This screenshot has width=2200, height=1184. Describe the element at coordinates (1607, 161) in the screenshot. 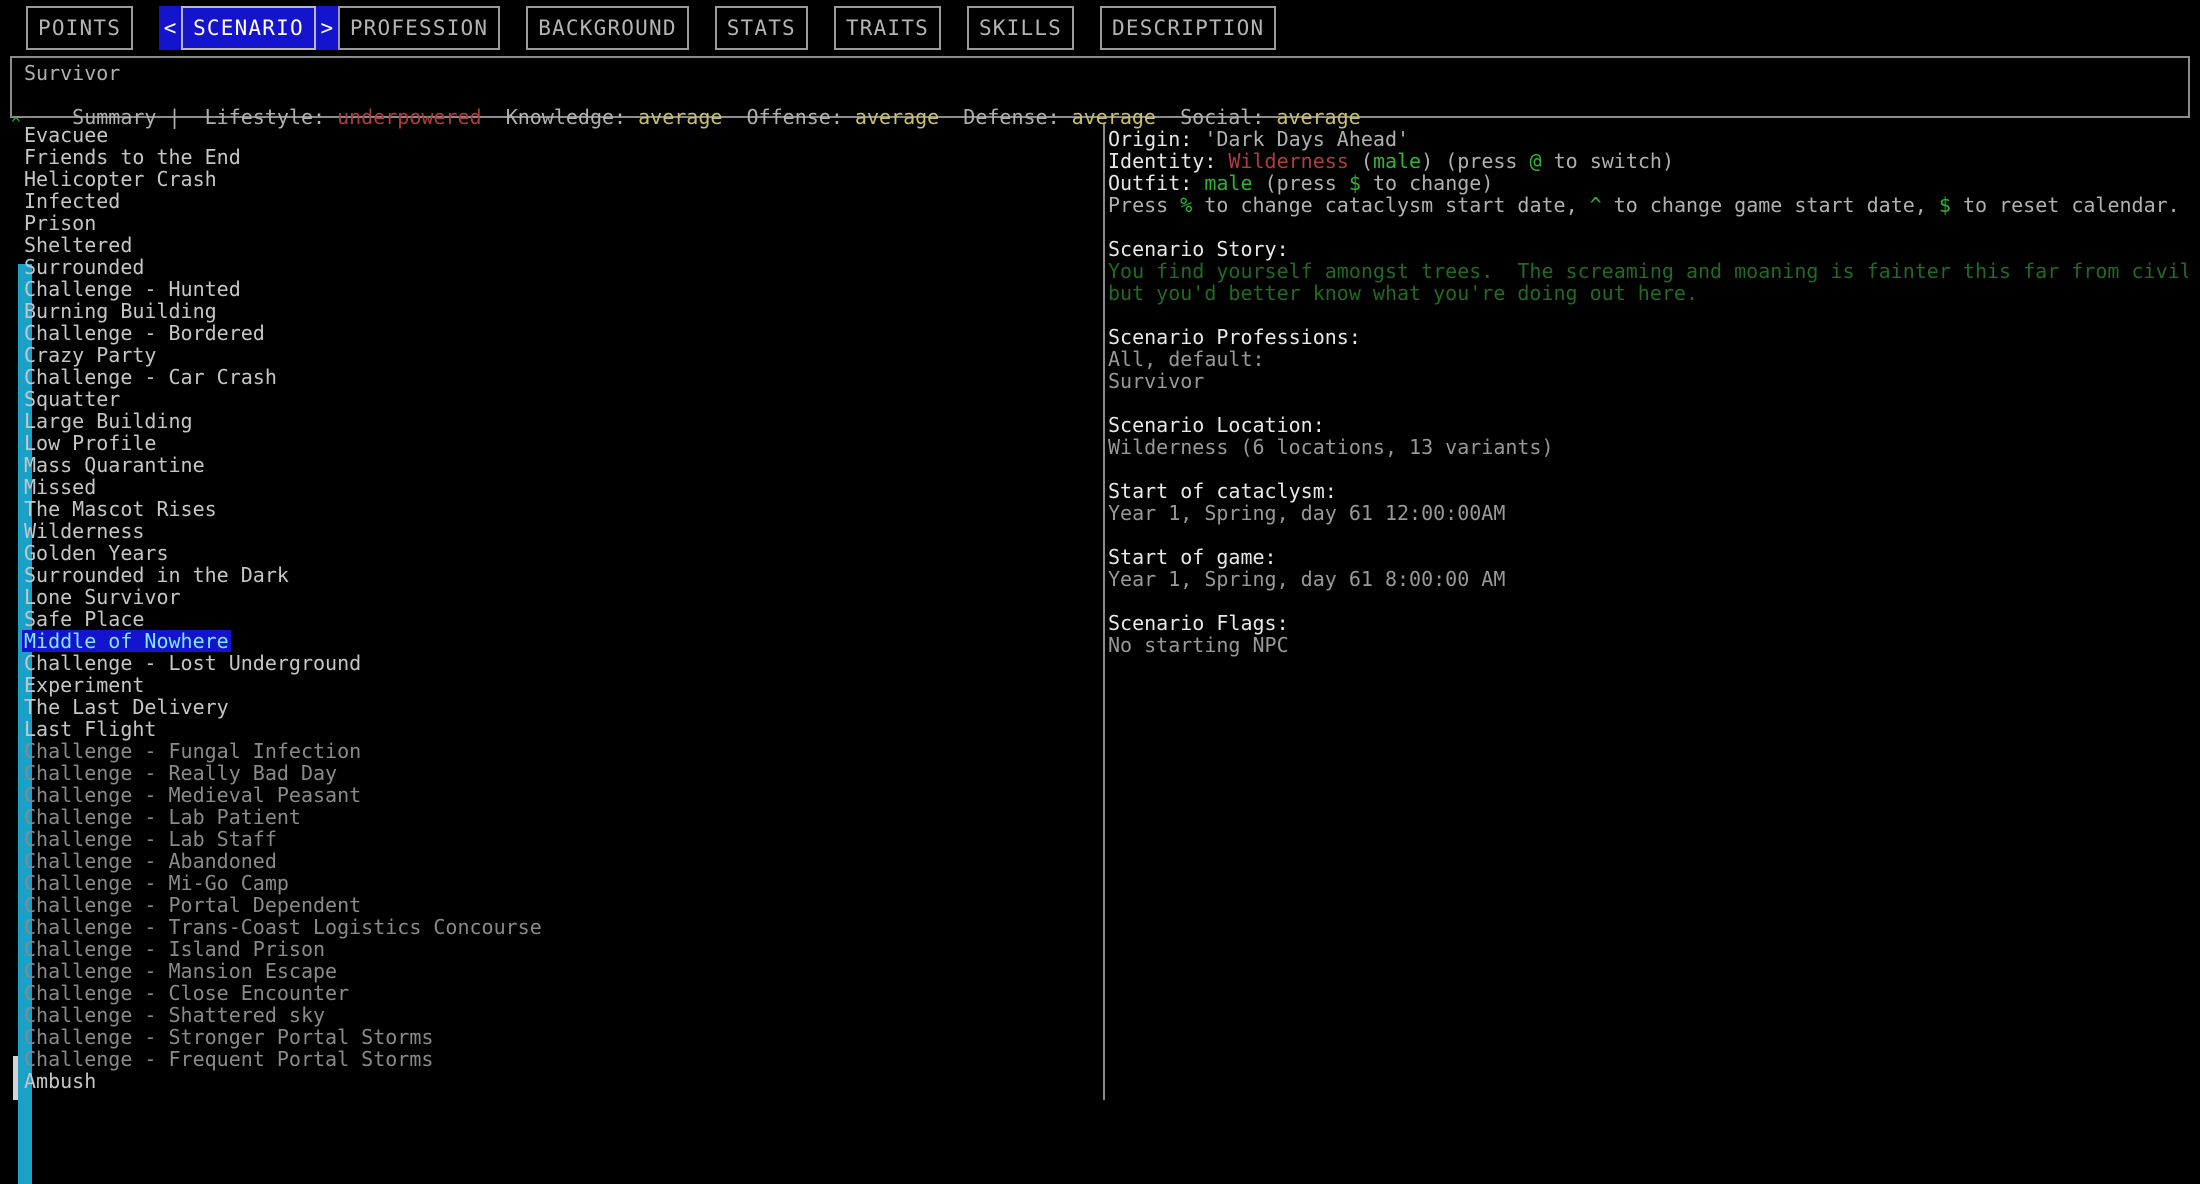

I see `identity-hint-post: to switch)` at that location.